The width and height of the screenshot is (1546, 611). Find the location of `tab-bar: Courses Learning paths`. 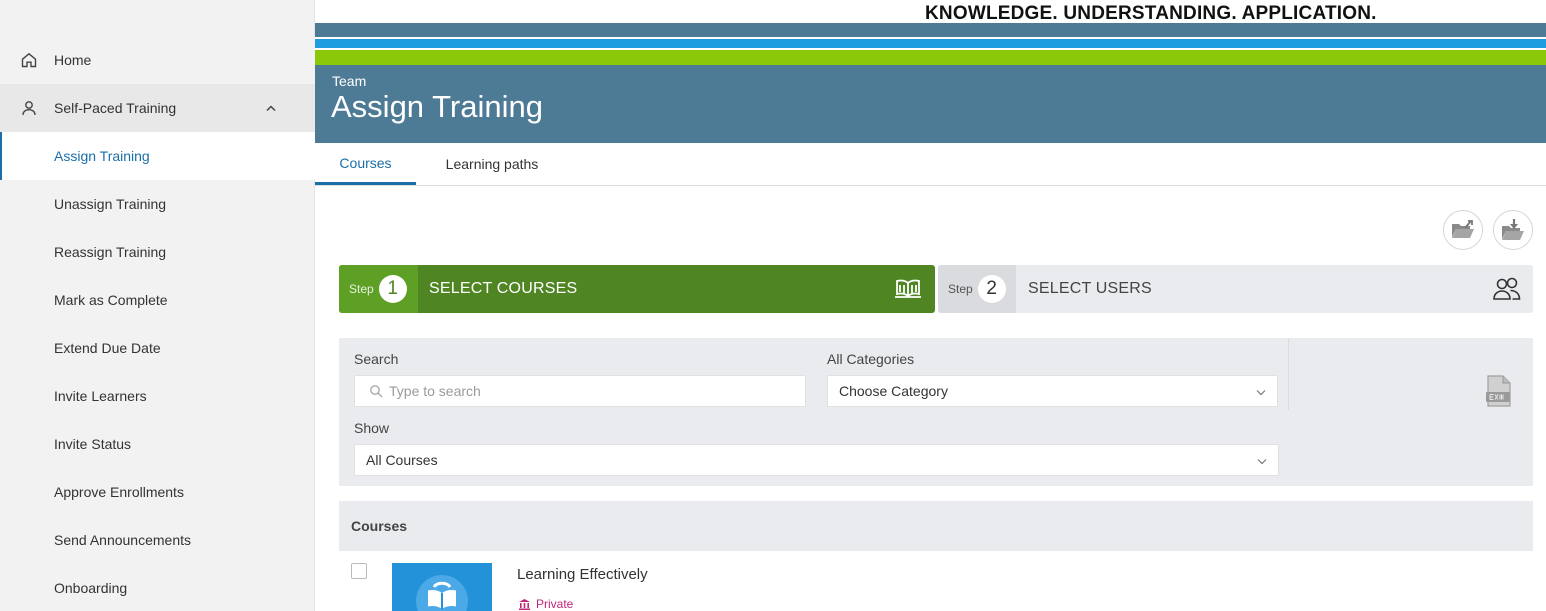

tab-bar: Courses Learning paths is located at coordinates (930, 164).